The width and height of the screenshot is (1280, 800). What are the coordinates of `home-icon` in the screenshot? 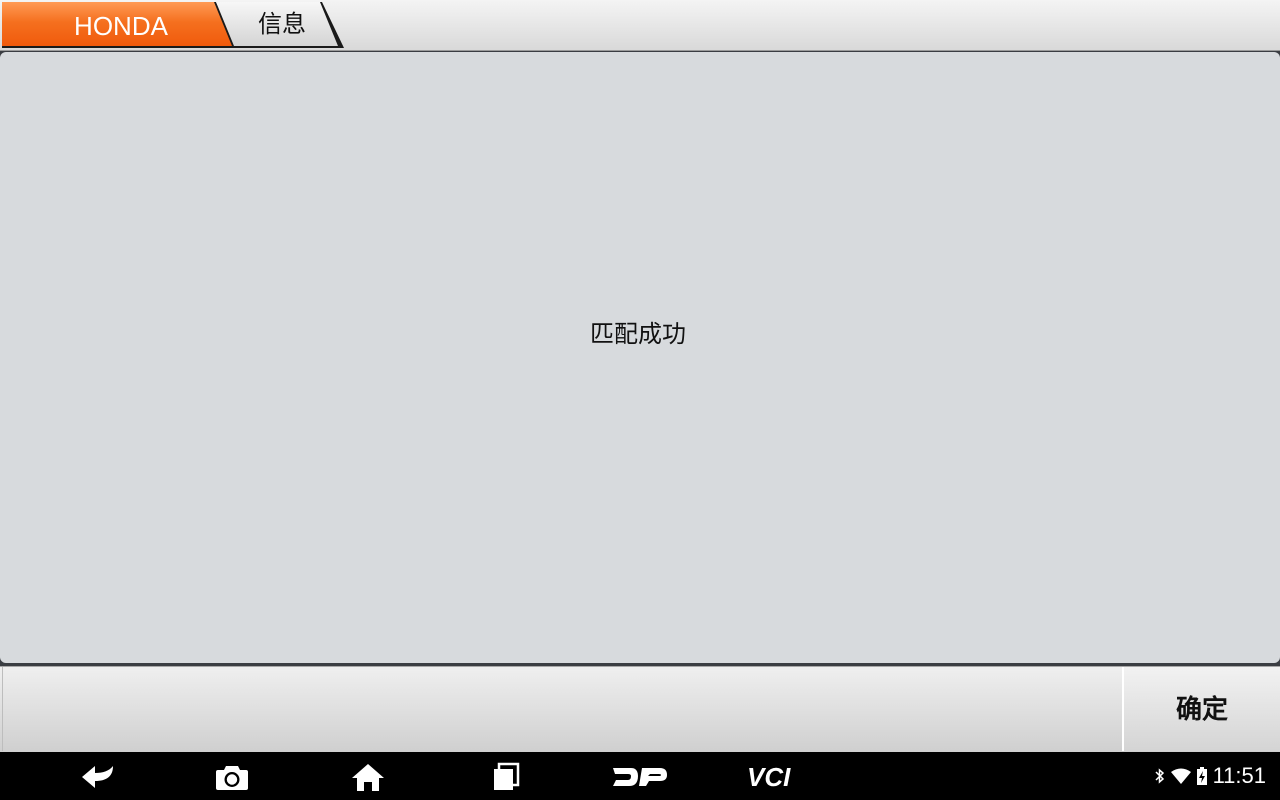 It's located at (368, 777).